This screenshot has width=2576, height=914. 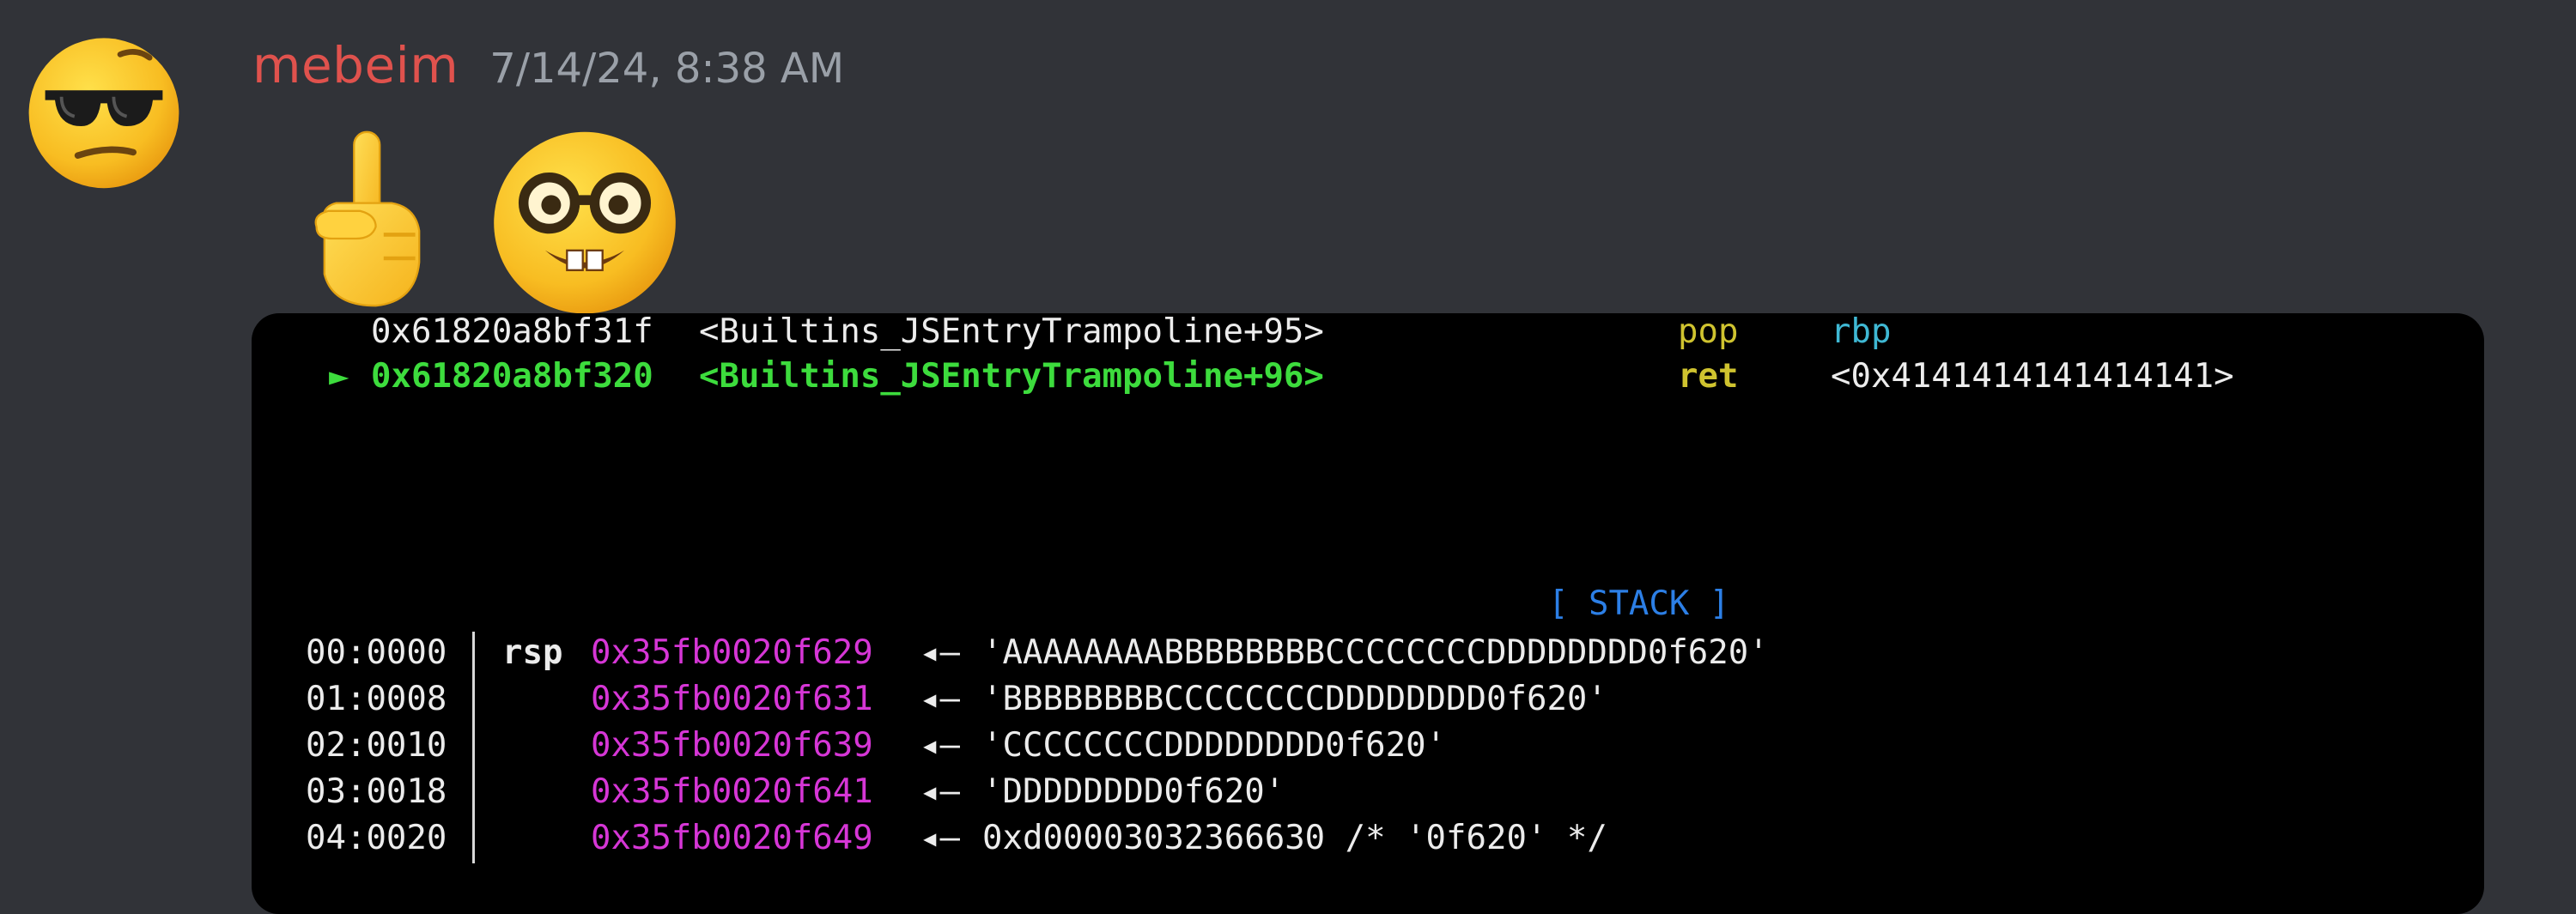 I want to click on stack-column-separator, so click(x=474, y=747).